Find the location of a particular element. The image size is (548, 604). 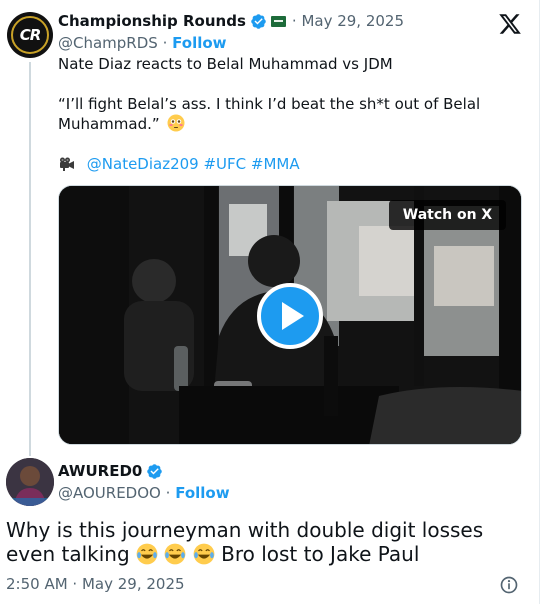

reply-avatar is located at coordinates (30, 482).